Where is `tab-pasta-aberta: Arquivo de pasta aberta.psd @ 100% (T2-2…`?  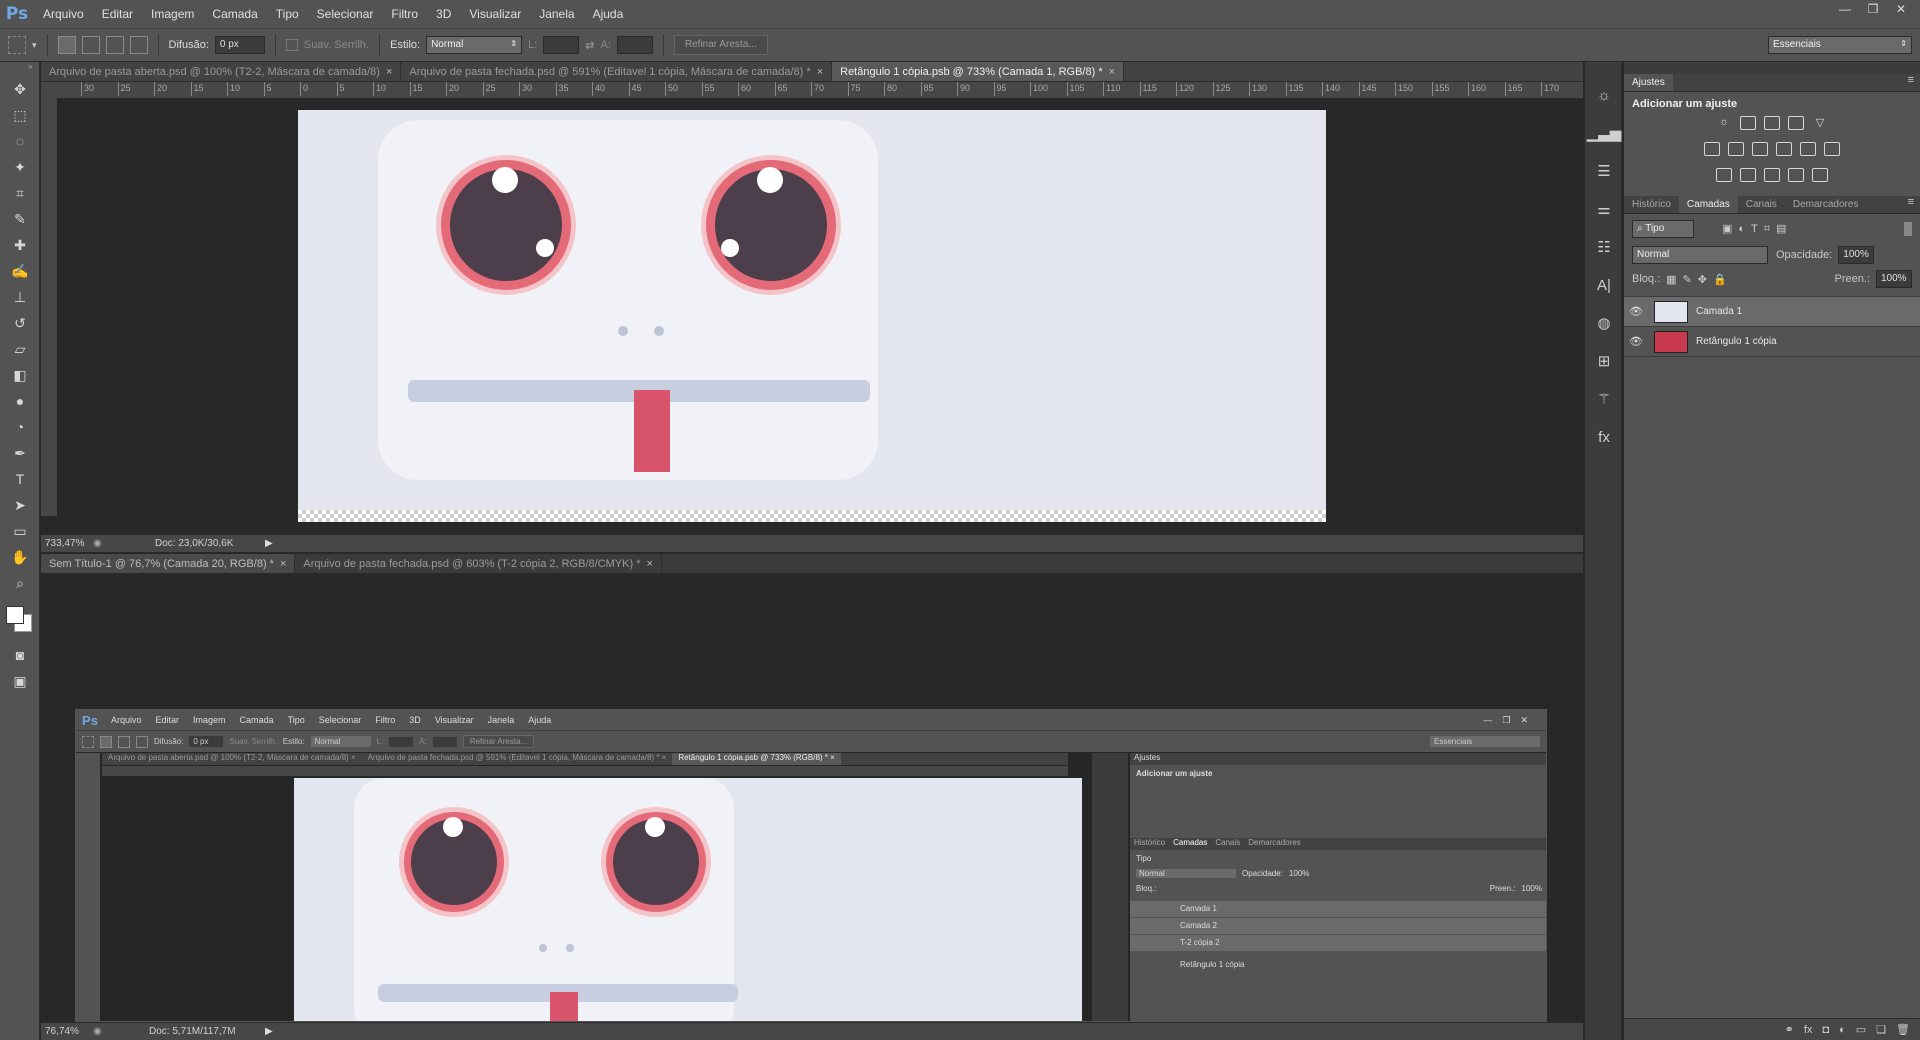
tab-pasta-aberta: Arquivo de pasta aberta.psd @ 100% (T2-2… is located at coordinates (221, 71).